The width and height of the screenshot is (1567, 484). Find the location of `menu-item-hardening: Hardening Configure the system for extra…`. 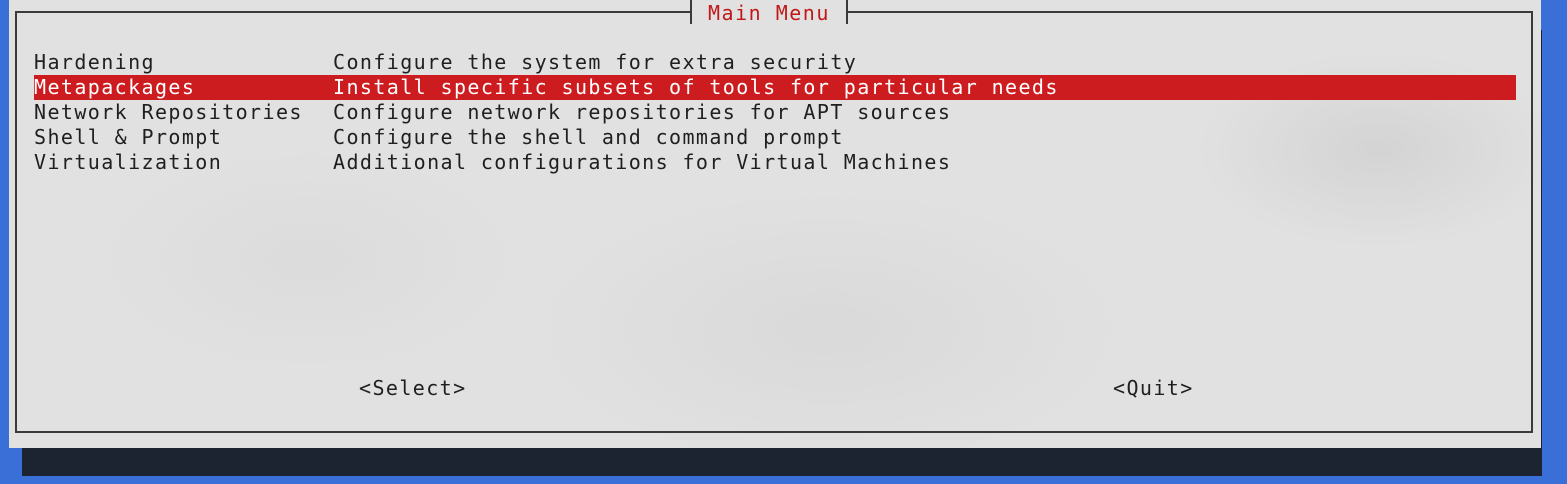

menu-item-hardening: Hardening Configure the system for extra… is located at coordinates (775, 62).